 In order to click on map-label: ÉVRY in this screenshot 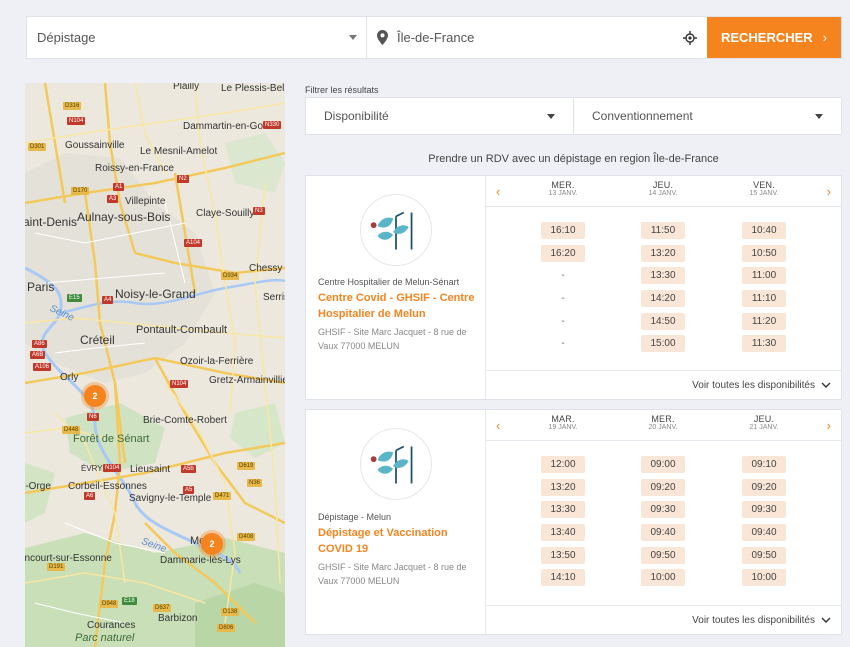, I will do `click(92, 468)`.